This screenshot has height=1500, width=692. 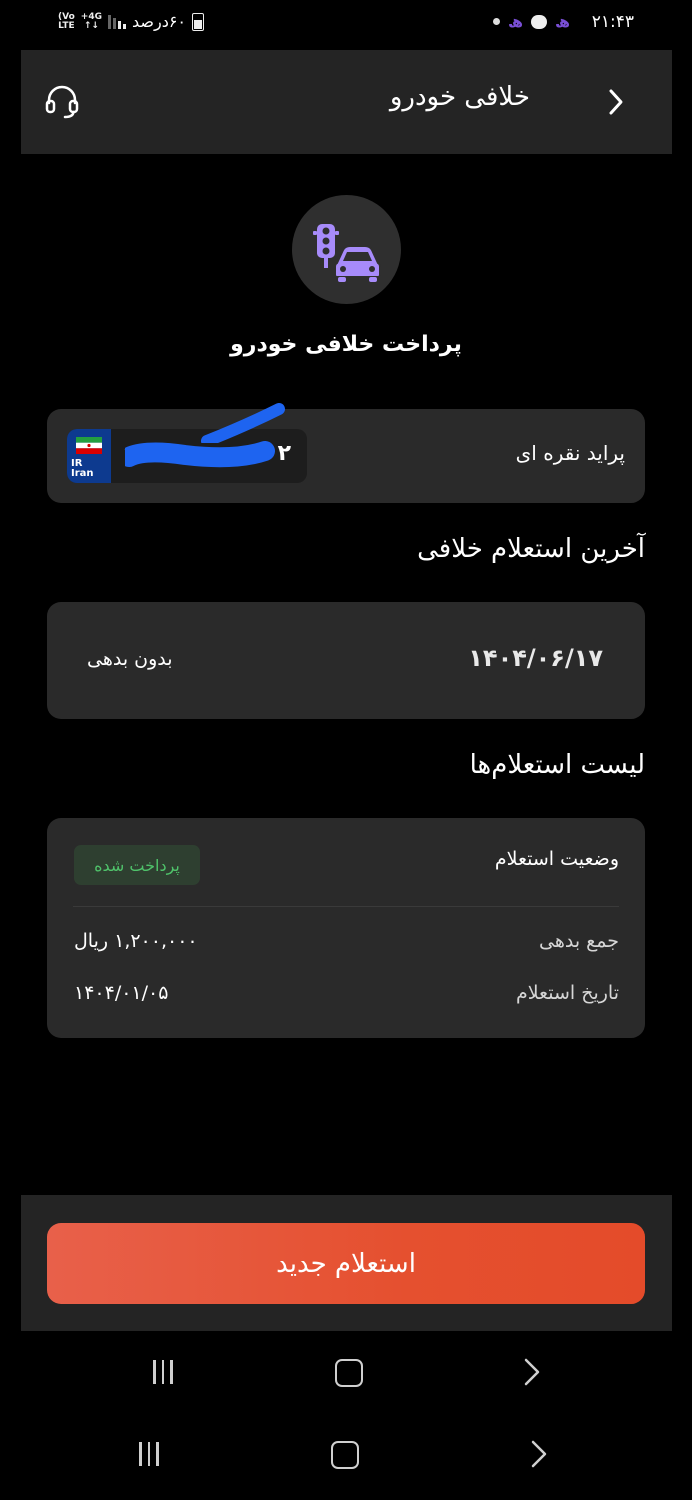 I want to click on iran-flag-icon, so click(x=89, y=445).